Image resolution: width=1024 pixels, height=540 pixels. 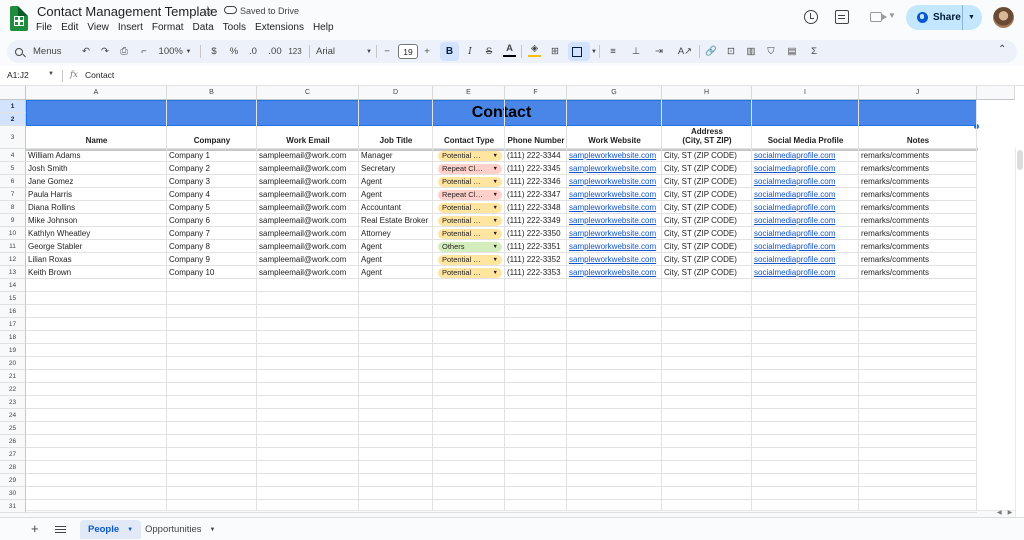 I want to click on add-sheet-icon: +, so click(x=35, y=528).